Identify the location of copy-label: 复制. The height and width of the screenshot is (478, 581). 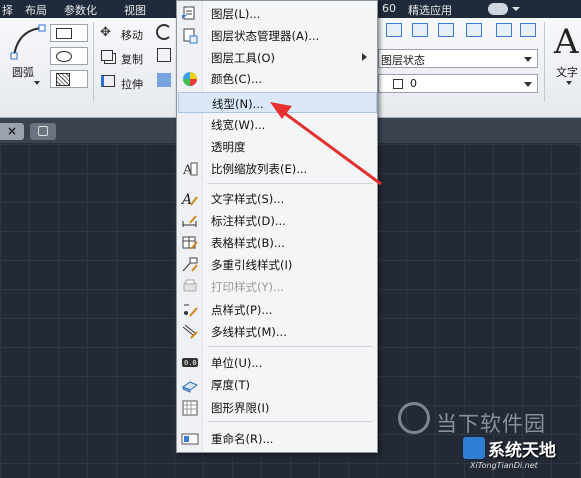
(132, 59).